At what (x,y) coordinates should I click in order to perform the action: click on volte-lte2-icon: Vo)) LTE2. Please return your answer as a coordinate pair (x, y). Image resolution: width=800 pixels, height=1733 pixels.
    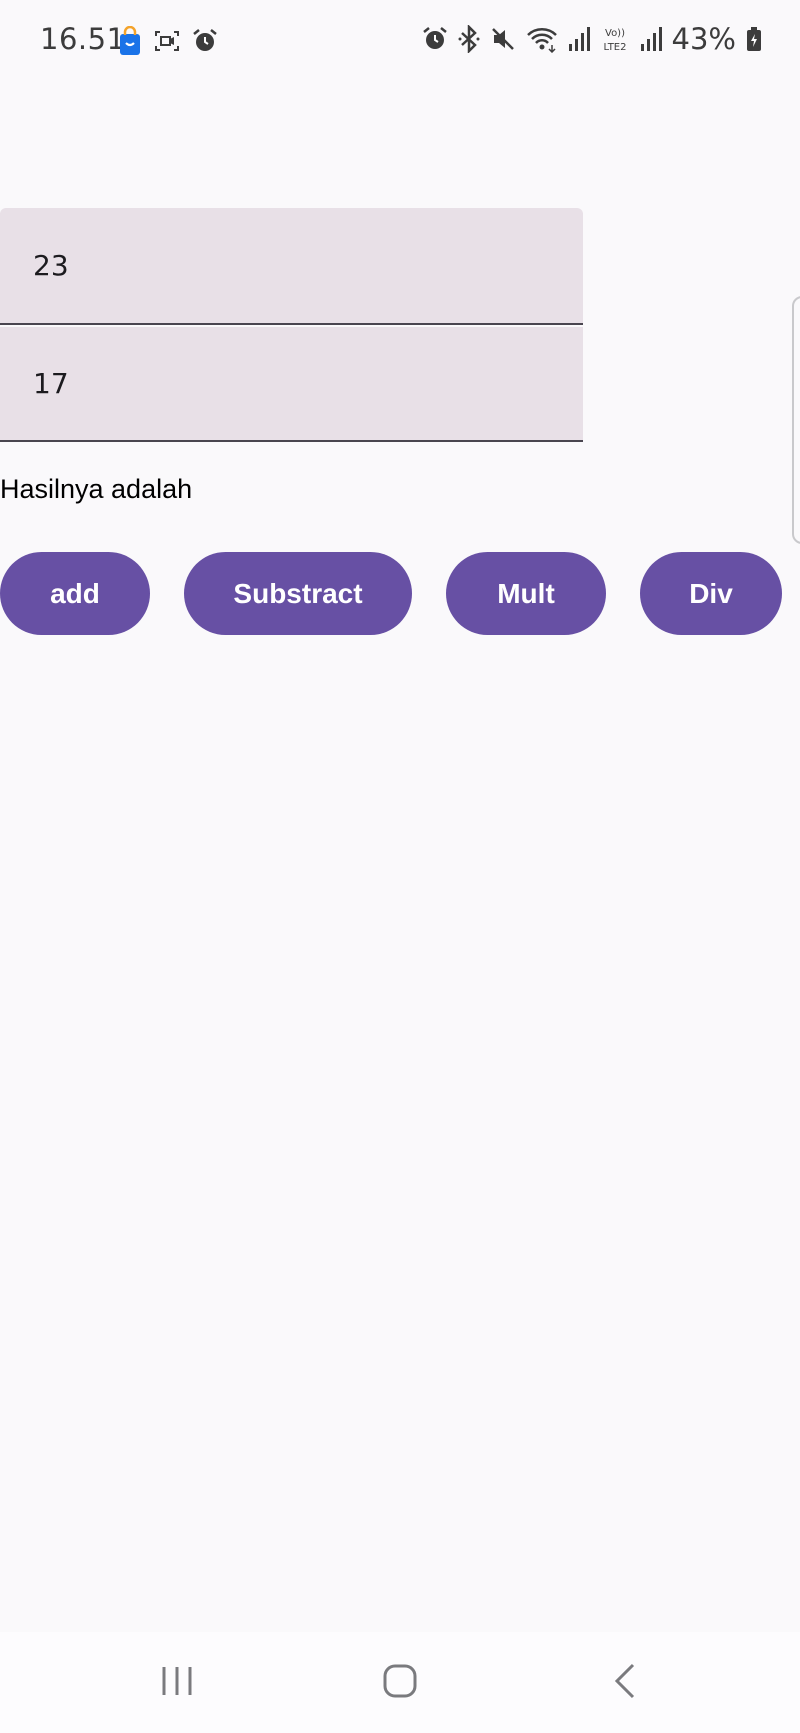
    Looking at the image, I should click on (615, 39).